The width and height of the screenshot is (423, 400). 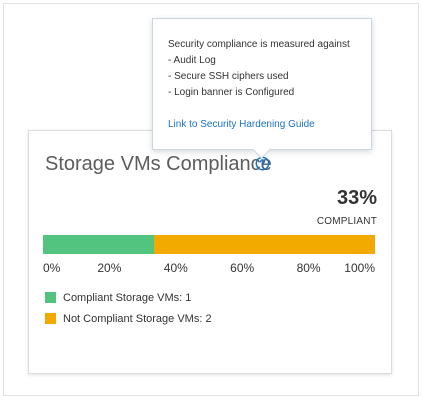 What do you see at coordinates (192, 60) in the screenshot?
I see `tooltip-line: - Audit Log` at bounding box center [192, 60].